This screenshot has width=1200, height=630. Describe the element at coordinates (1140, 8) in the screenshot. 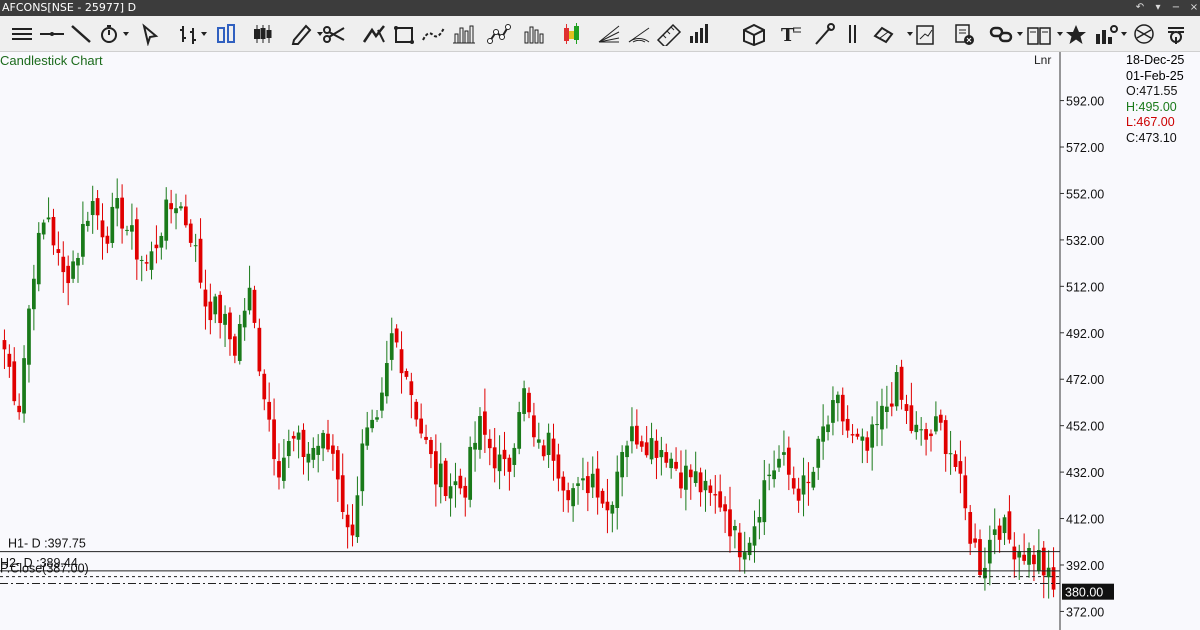

I see `undo-icon: ↶` at that location.